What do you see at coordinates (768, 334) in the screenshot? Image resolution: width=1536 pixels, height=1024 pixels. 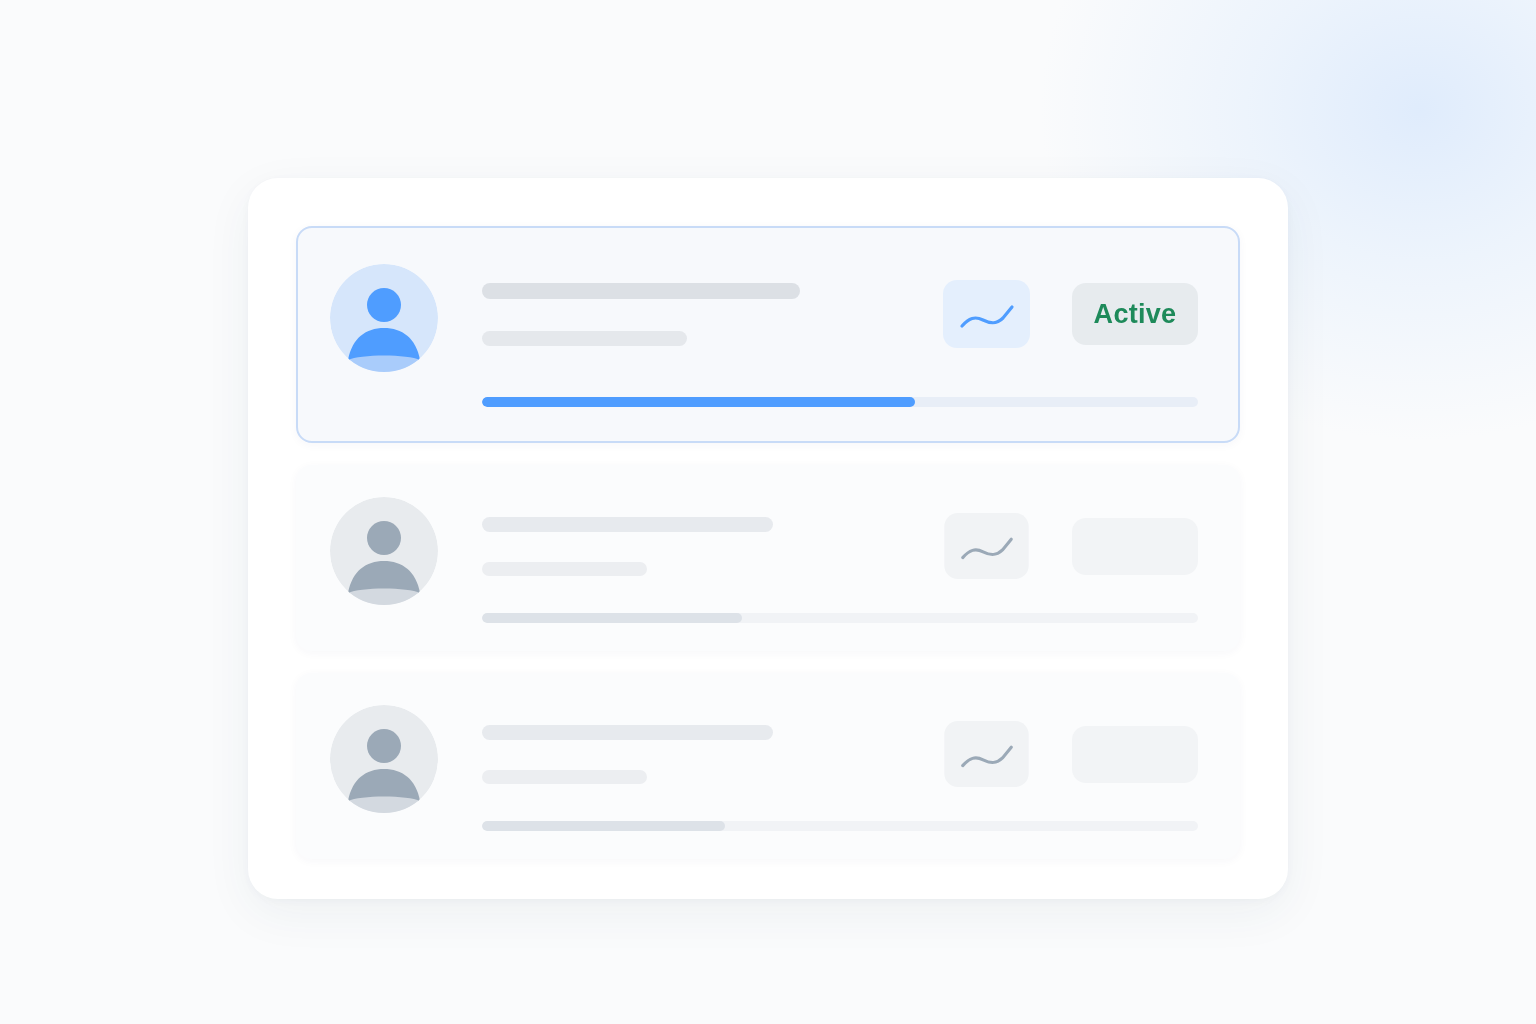 I see `list-card: Active` at bounding box center [768, 334].